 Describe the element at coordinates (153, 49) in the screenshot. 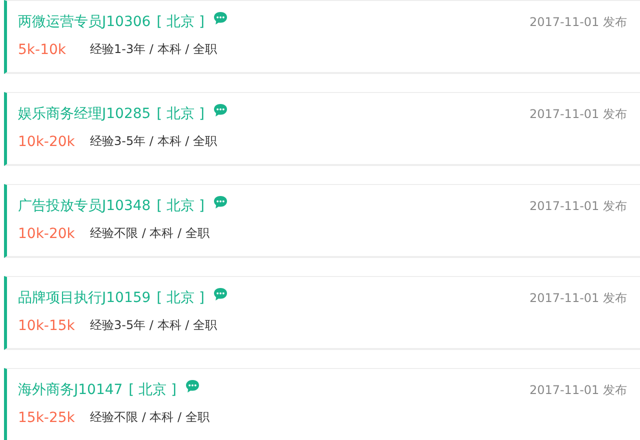

I see `job-requirements: 经验1-3年 / 本科 / 全职` at that location.